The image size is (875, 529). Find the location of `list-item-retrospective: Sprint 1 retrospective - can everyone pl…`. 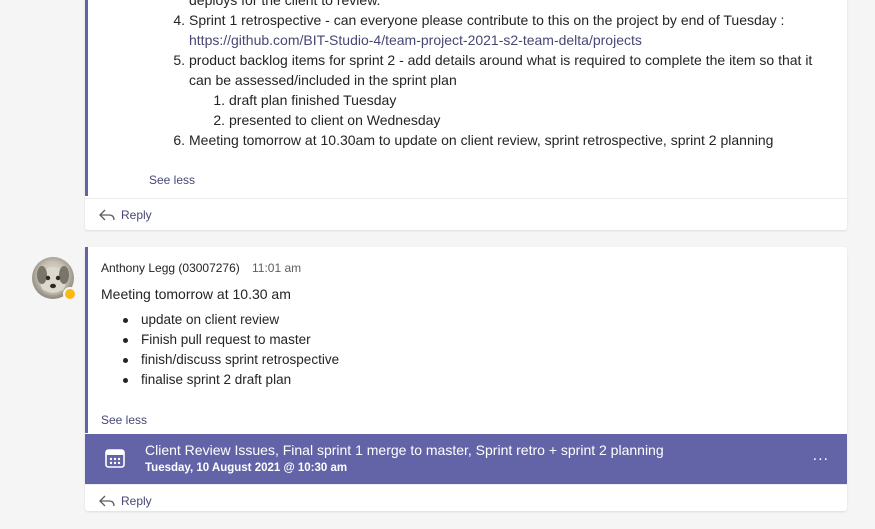

list-item-retrospective: Sprint 1 retrospective - can everyone pl… is located at coordinates (487, 20).